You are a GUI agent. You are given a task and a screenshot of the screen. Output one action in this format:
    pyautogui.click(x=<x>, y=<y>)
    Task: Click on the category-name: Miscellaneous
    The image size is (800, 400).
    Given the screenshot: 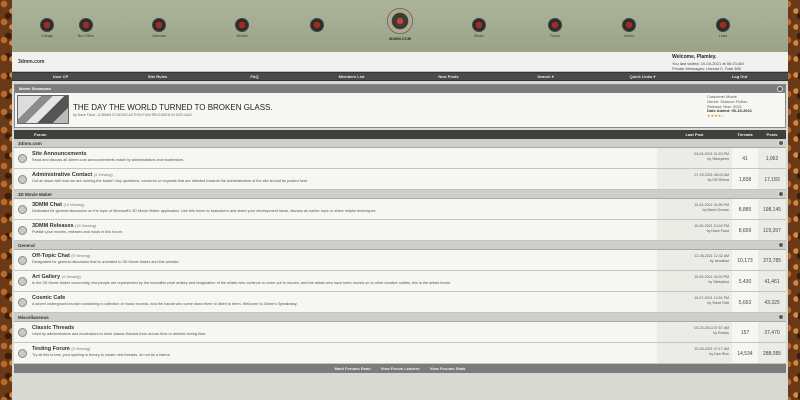 What is the action you would take?
    pyautogui.click(x=33, y=317)
    